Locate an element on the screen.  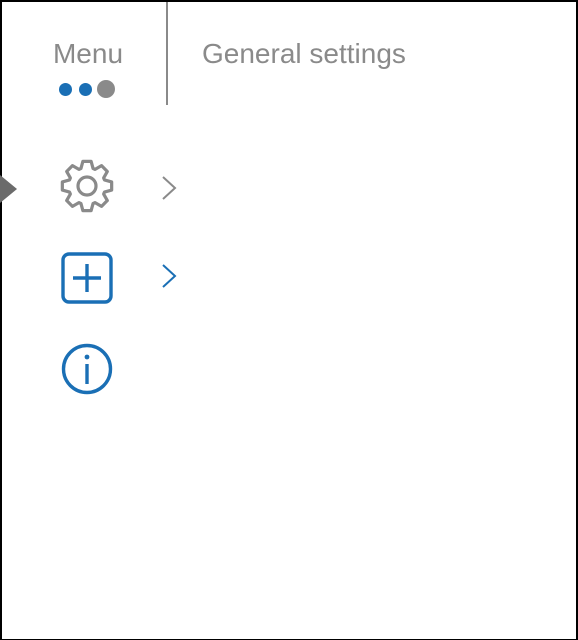
menu-item-general-settings is located at coordinates (102, 190).